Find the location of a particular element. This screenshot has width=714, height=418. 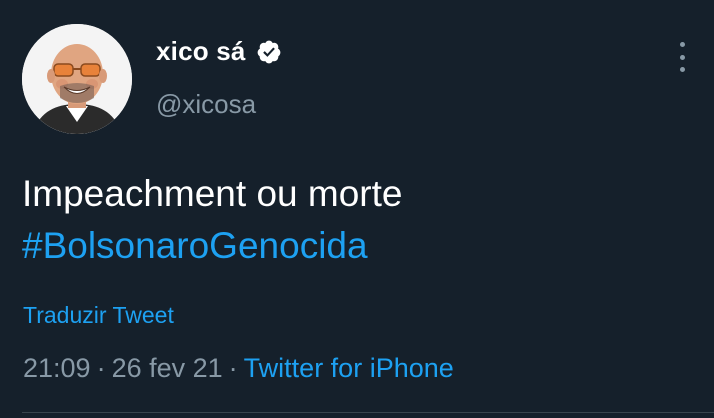

author-name-row: xico sá is located at coordinates (219, 51).